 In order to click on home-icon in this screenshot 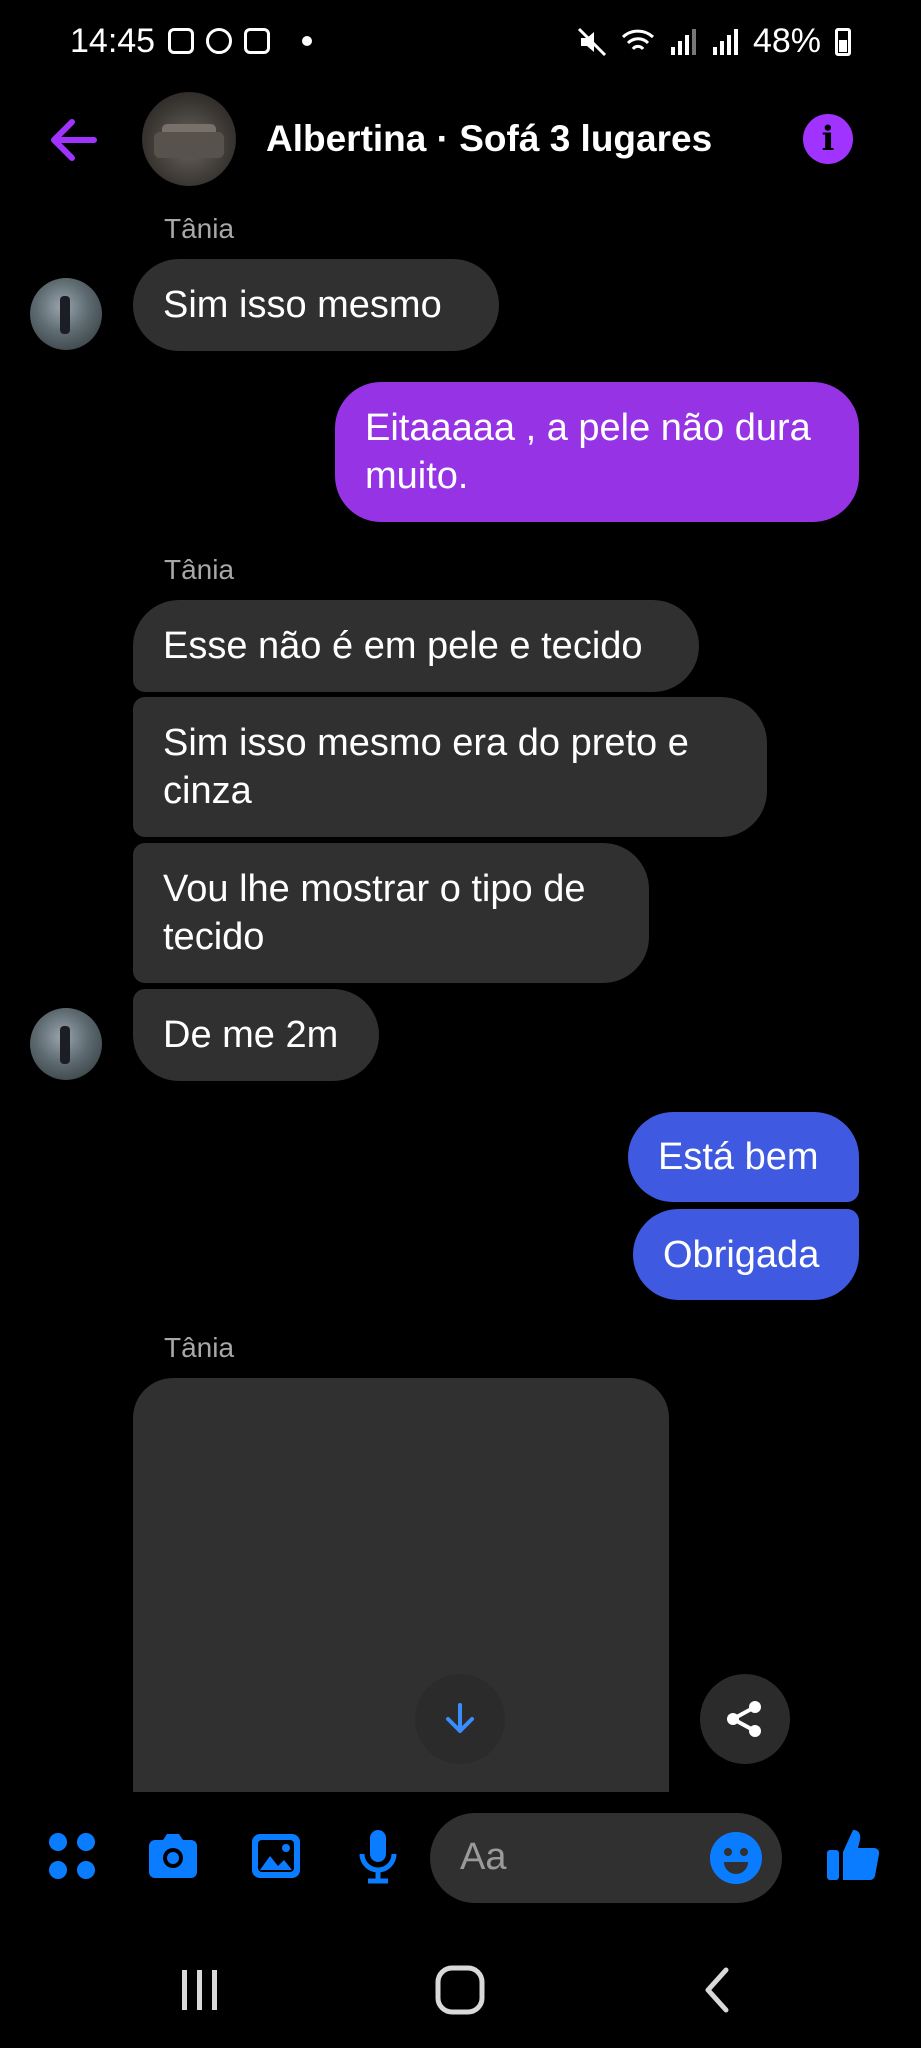, I will do `click(460, 1990)`.